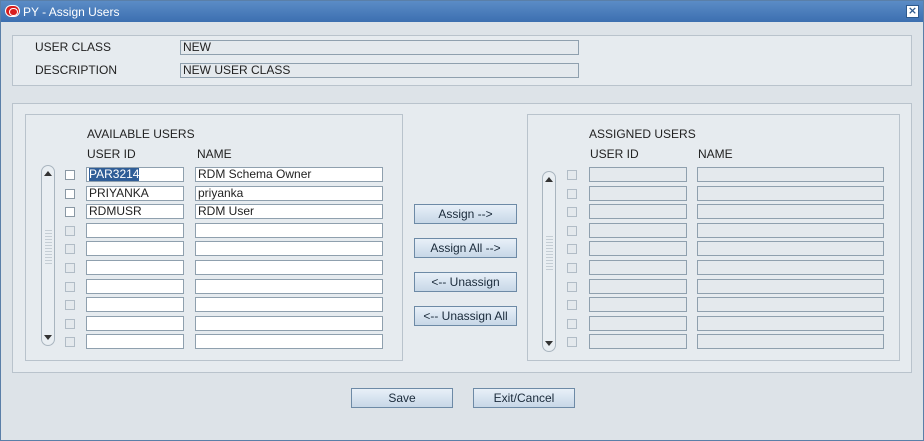  What do you see at coordinates (465, 214) in the screenshot?
I see `assign-button: Assign -->` at bounding box center [465, 214].